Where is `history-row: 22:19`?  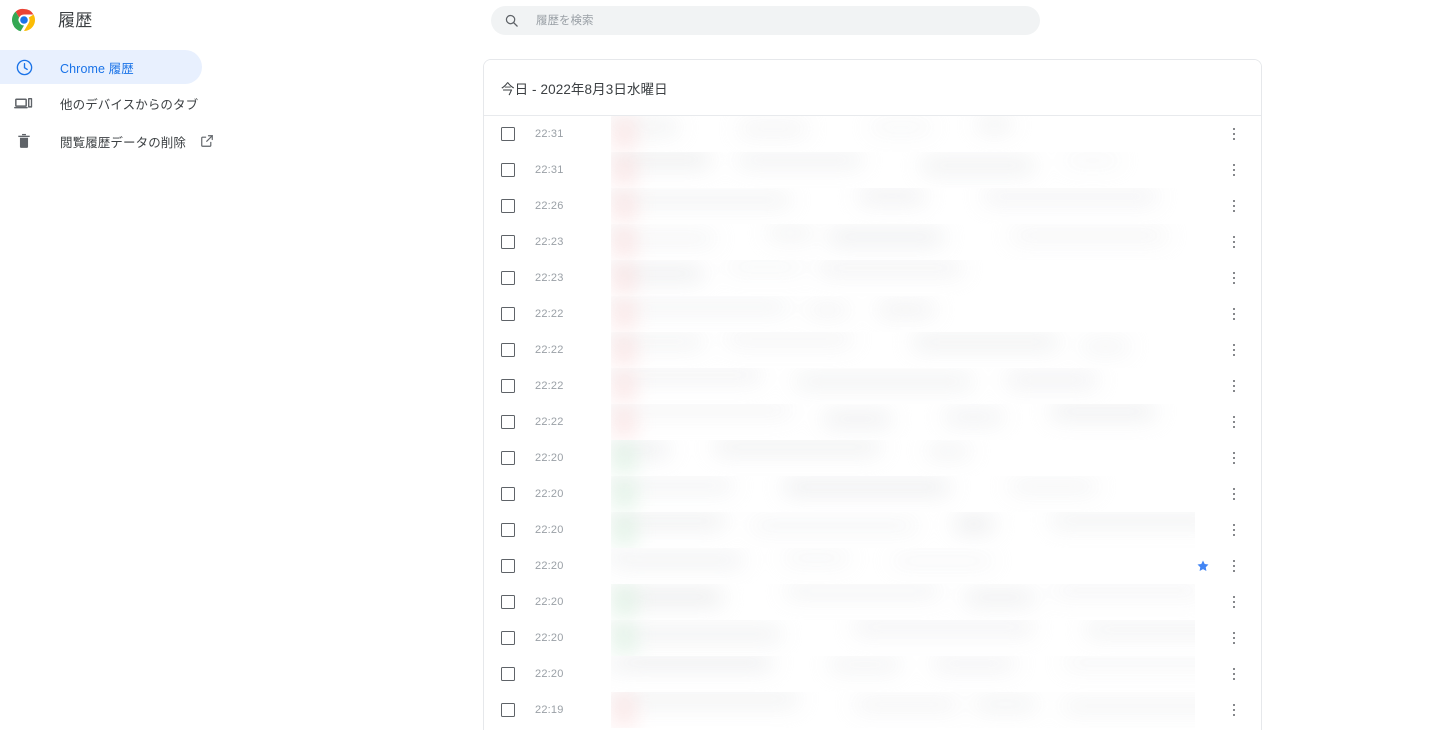
history-row: 22:19 is located at coordinates (872, 710).